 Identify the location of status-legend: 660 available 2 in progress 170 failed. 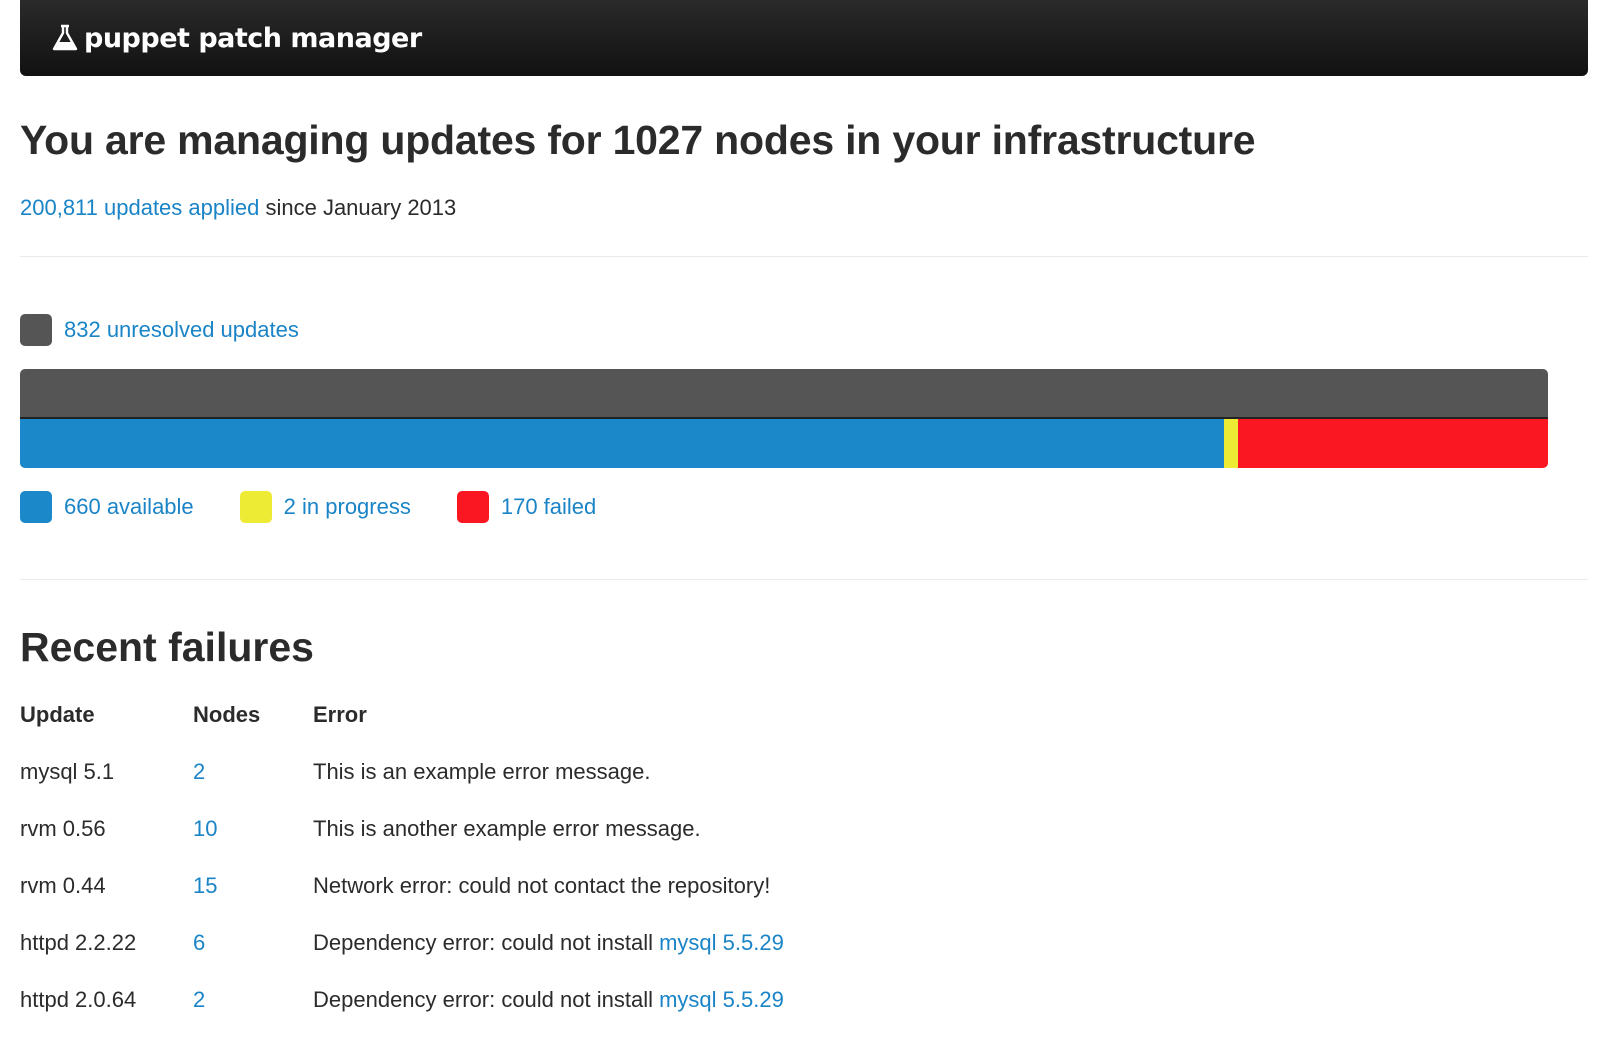
(331, 507).